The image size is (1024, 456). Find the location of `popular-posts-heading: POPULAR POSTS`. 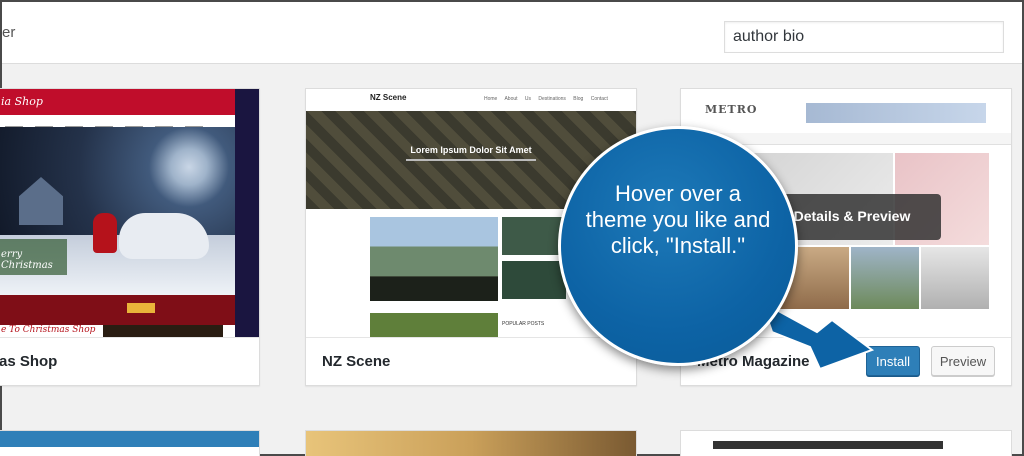

popular-posts-heading: POPULAR POSTS is located at coordinates (523, 324).